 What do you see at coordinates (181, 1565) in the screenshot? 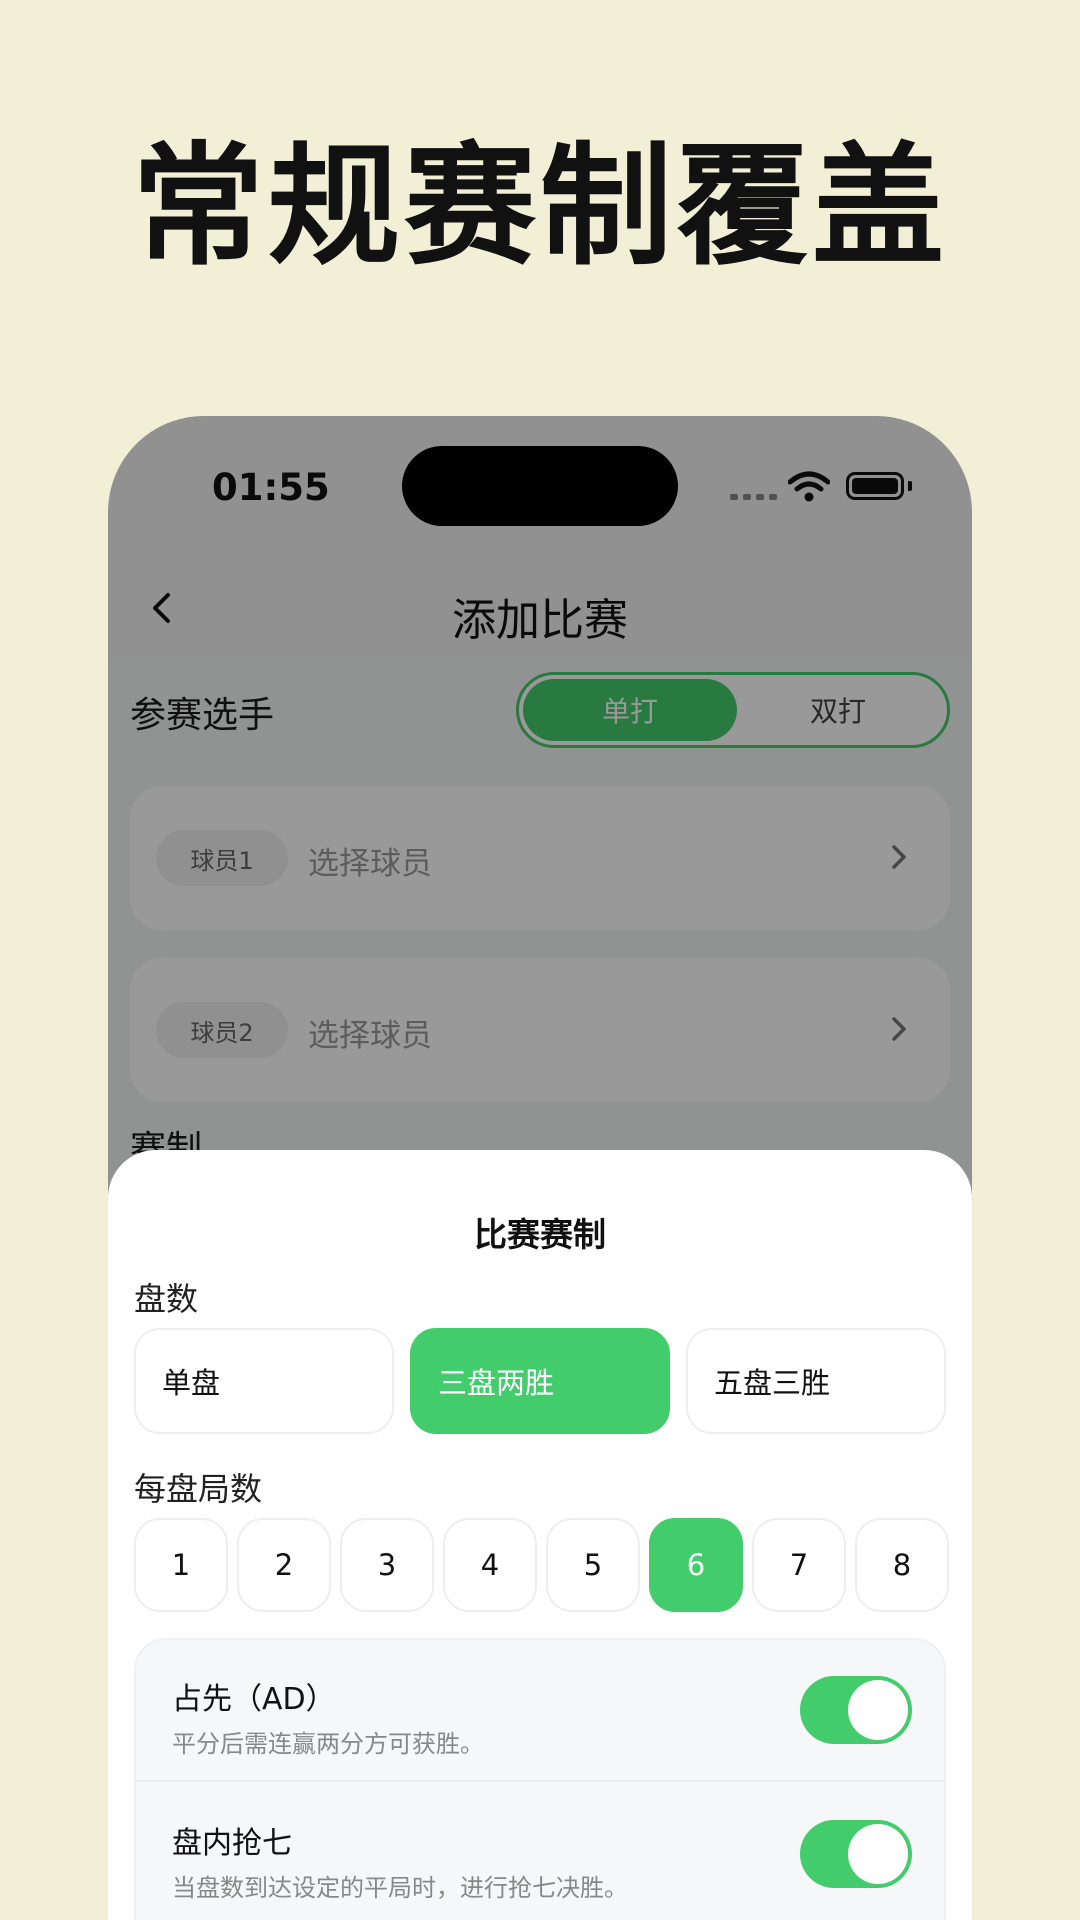
I see `games-option-1: 1` at bounding box center [181, 1565].